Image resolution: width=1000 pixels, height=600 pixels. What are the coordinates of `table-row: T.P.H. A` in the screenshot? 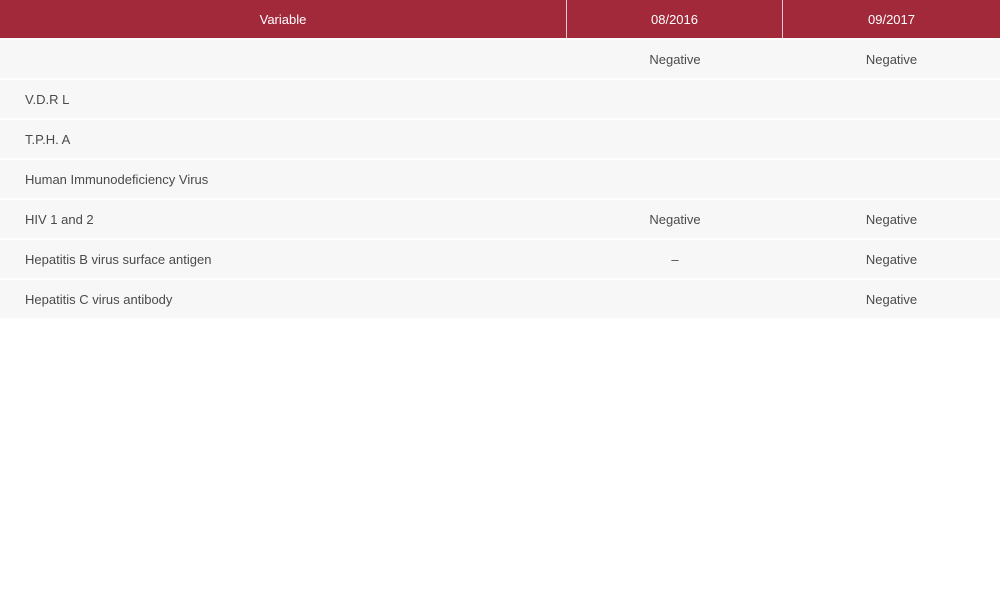 It's located at (500, 138).